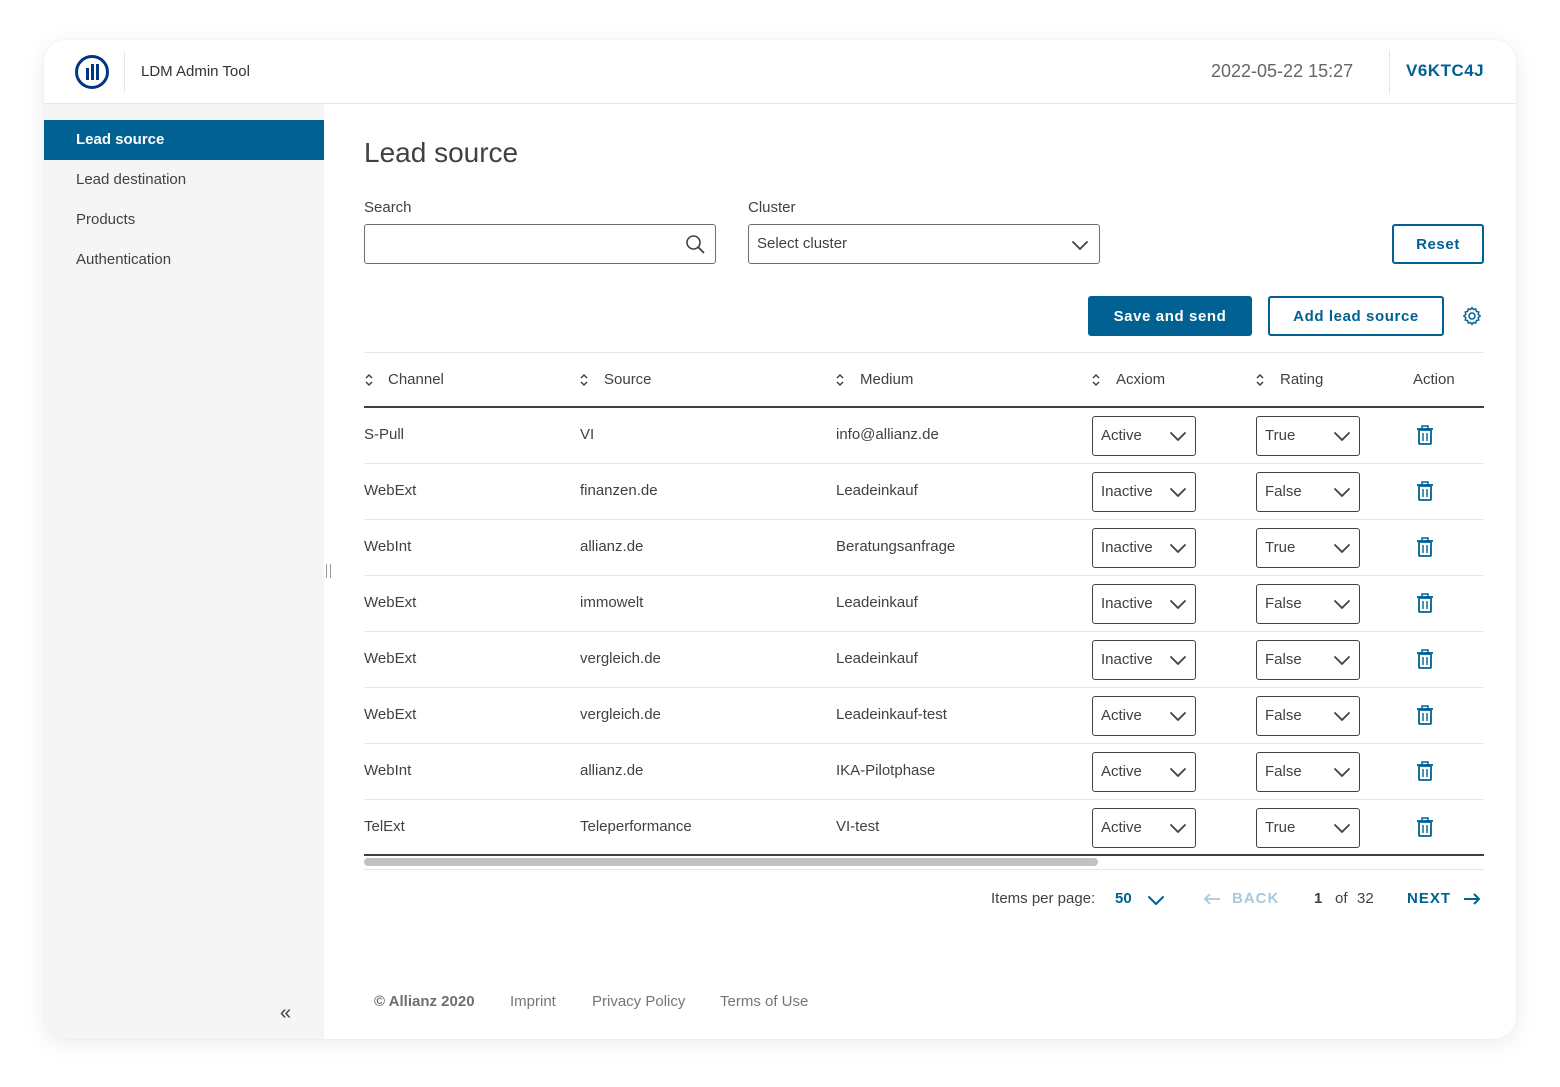 The image size is (1560, 1087). What do you see at coordinates (388, 207) in the screenshot?
I see `search-label: Search` at bounding box center [388, 207].